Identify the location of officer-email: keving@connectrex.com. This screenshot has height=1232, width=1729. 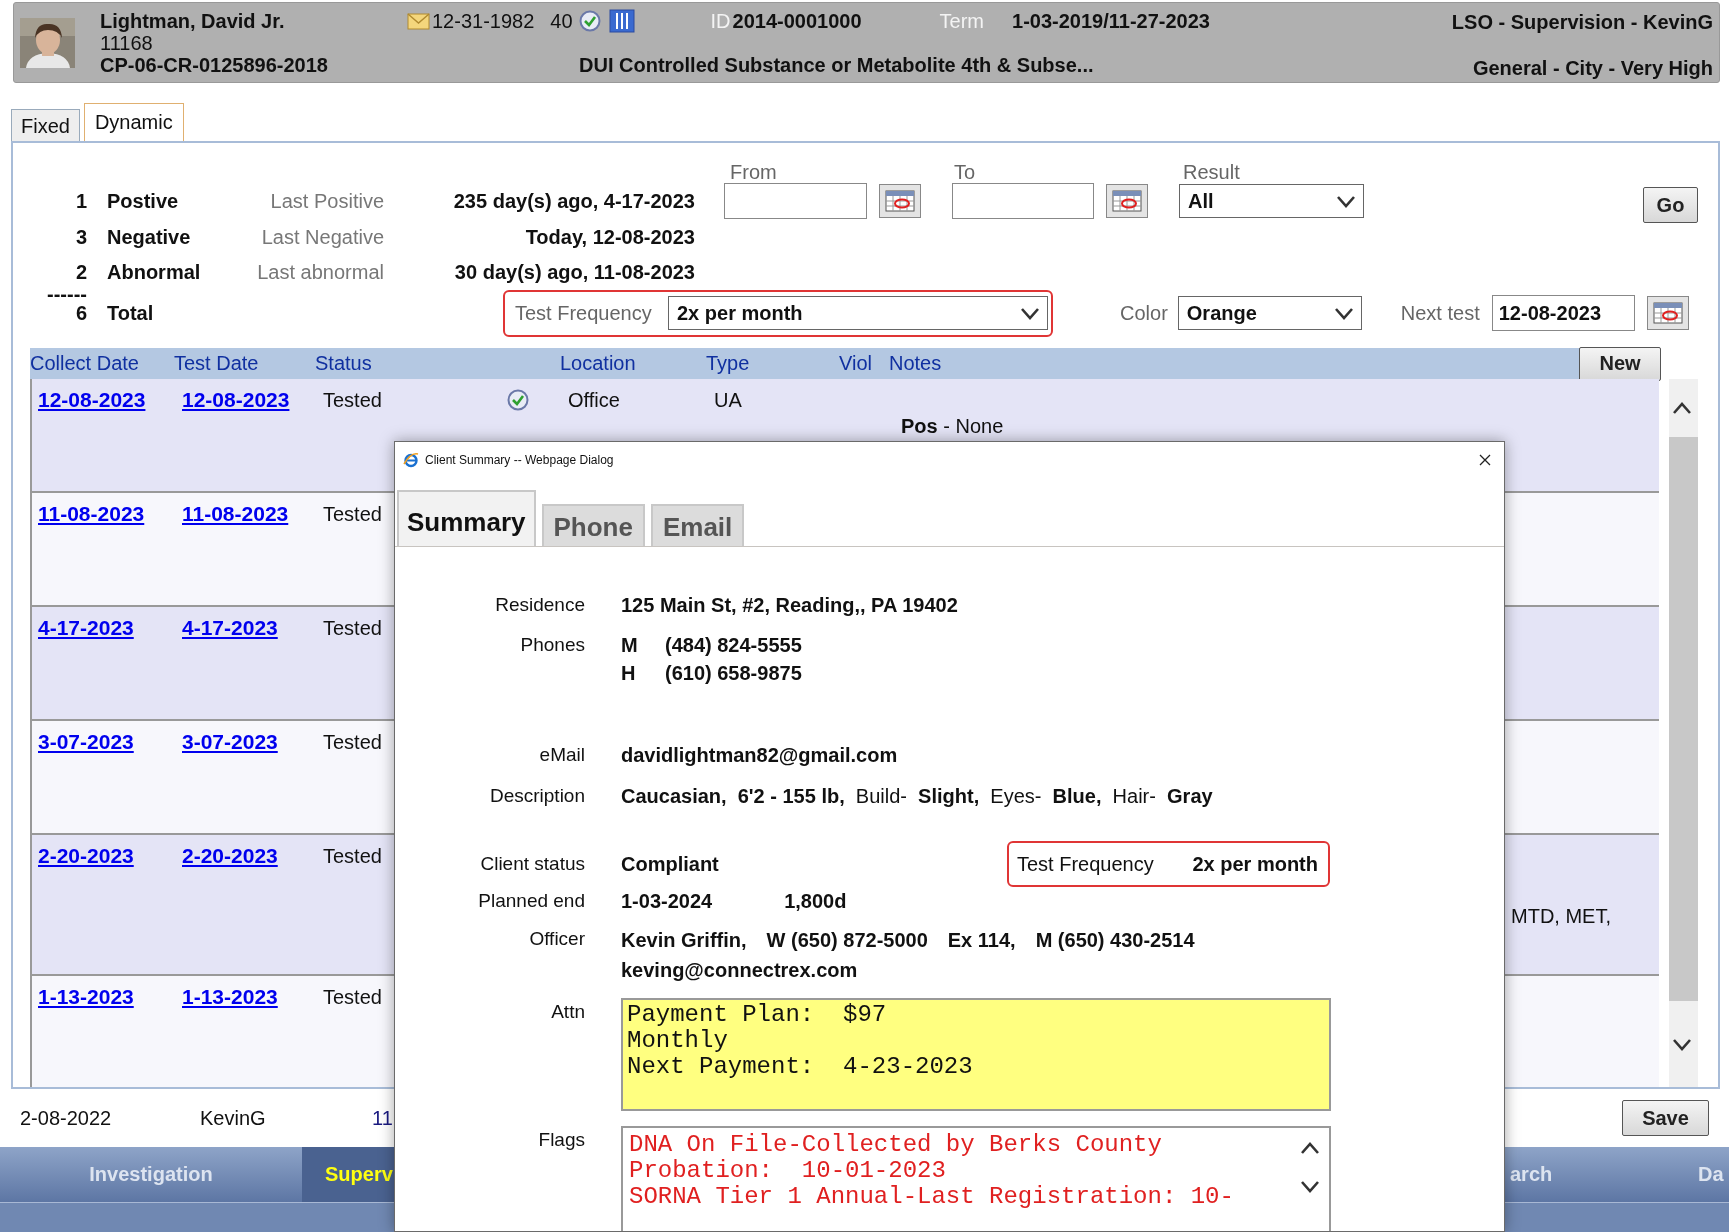
(740, 970).